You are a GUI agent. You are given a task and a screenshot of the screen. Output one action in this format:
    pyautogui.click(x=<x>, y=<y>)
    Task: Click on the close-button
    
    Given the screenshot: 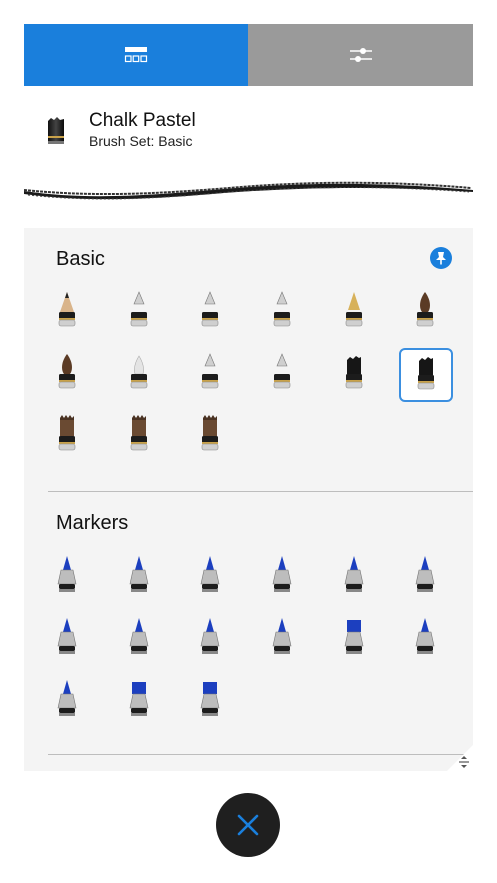 What is the action you would take?
    pyautogui.click(x=248, y=825)
    